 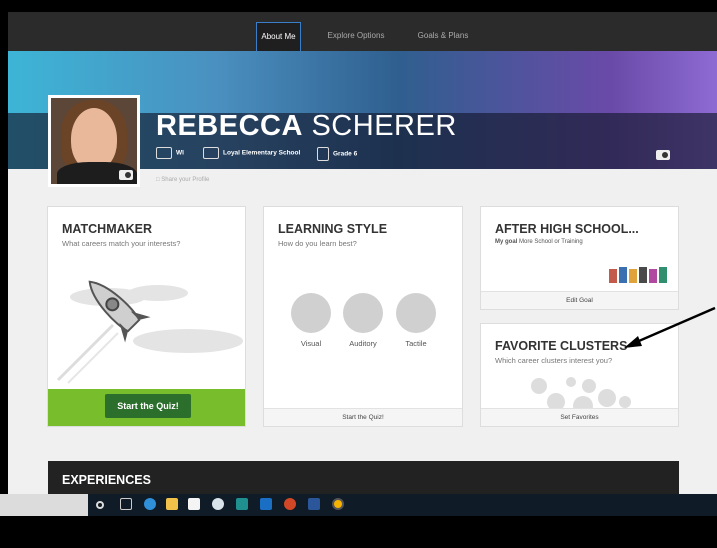 I want to click on avatar, so click(x=94, y=141).